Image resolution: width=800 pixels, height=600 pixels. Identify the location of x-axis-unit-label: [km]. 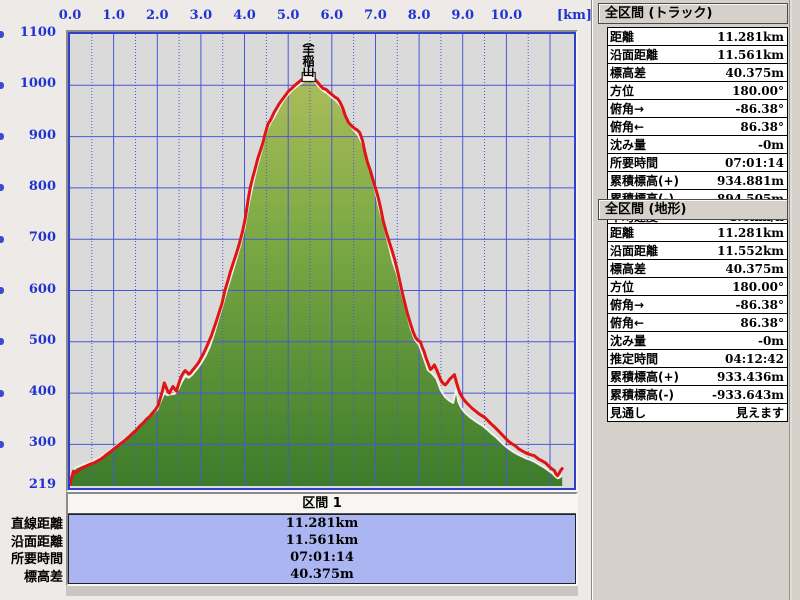
(574, 15).